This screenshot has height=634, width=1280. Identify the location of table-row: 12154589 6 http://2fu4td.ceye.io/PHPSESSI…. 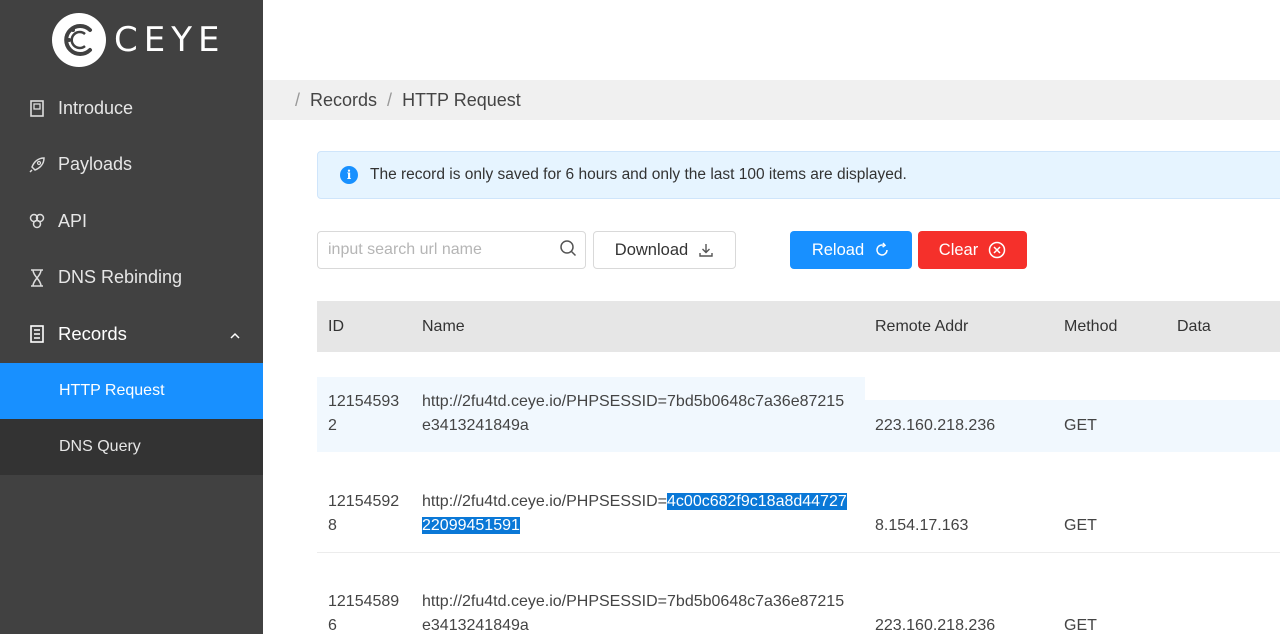
(798, 594).